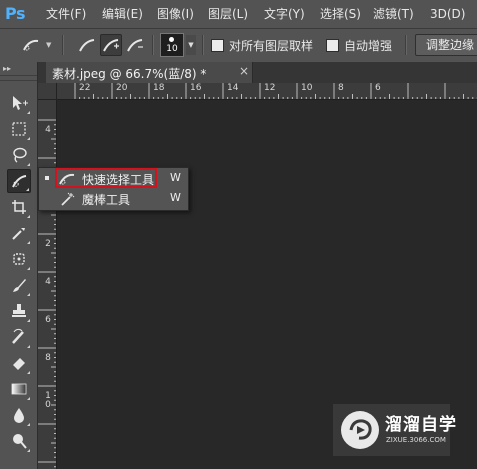 Image resolution: width=477 pixels, height=469 pixels. I want to click on collapse-panel-icon: ▸▸, so click(7, 68).